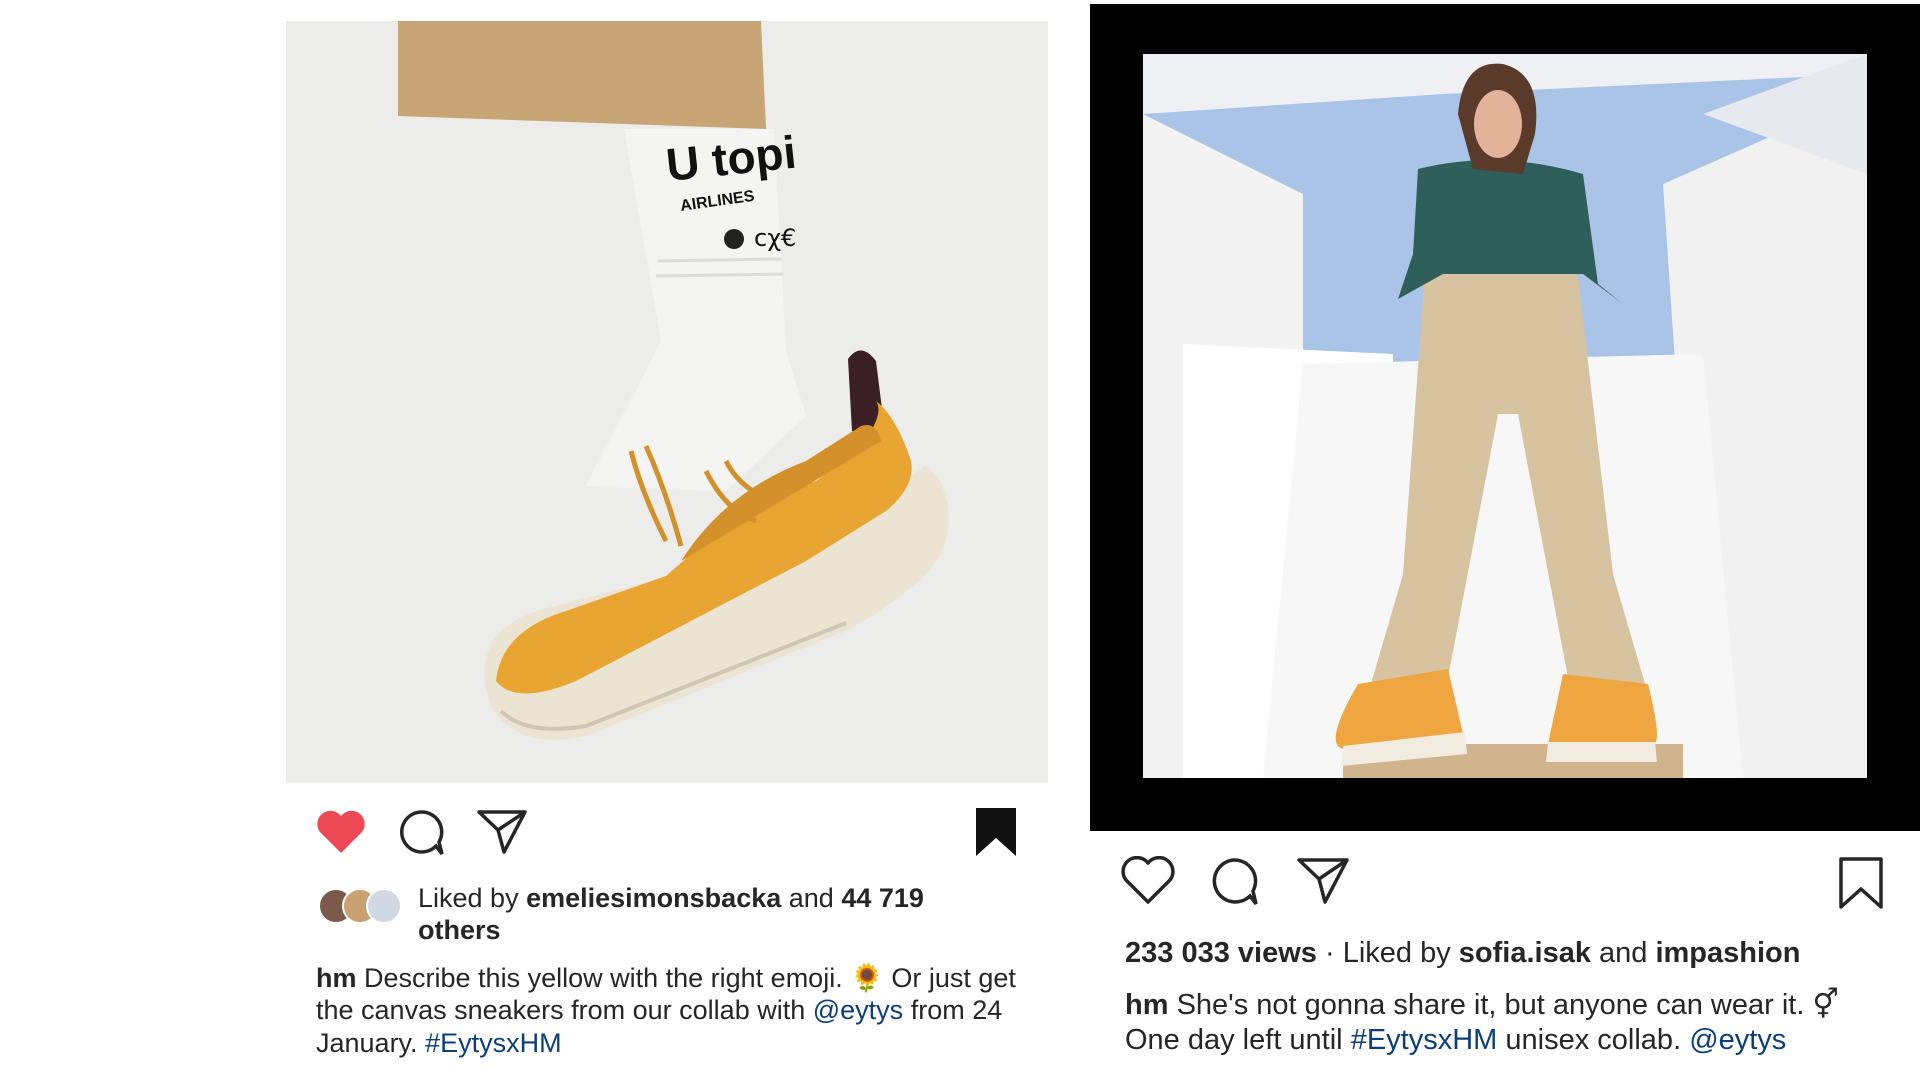 The width and height of the screenshot is (1920, 1080). What do you see at coordinates (1525, 953) in the screenshot?
I see `liker-username: sofia.isak` at bounding box center [1525, 953].